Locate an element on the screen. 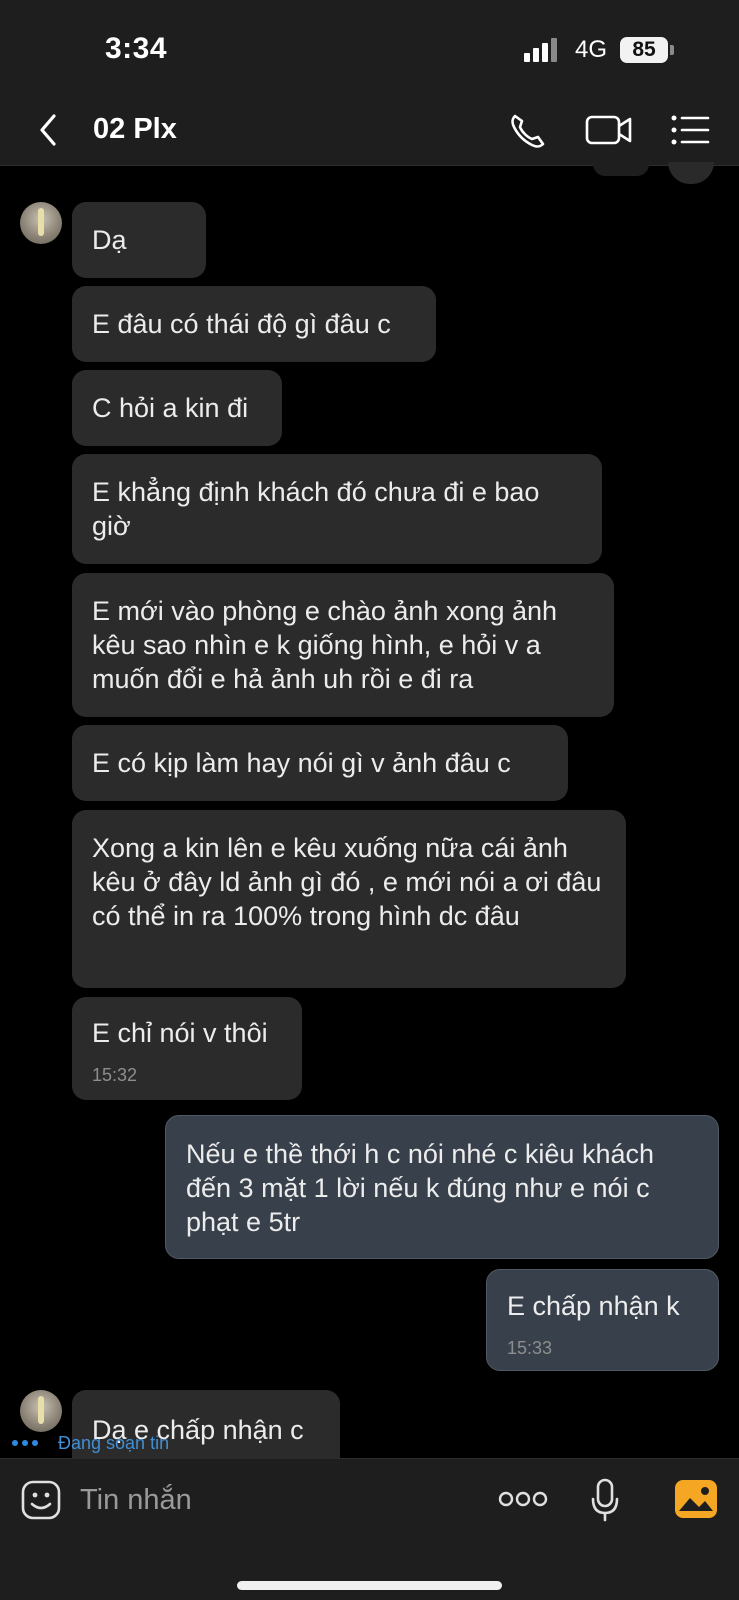 This screenshot has height=1600, width=739. typing-indicator: Đang soạn tin is located at coordinates (90, 1443).